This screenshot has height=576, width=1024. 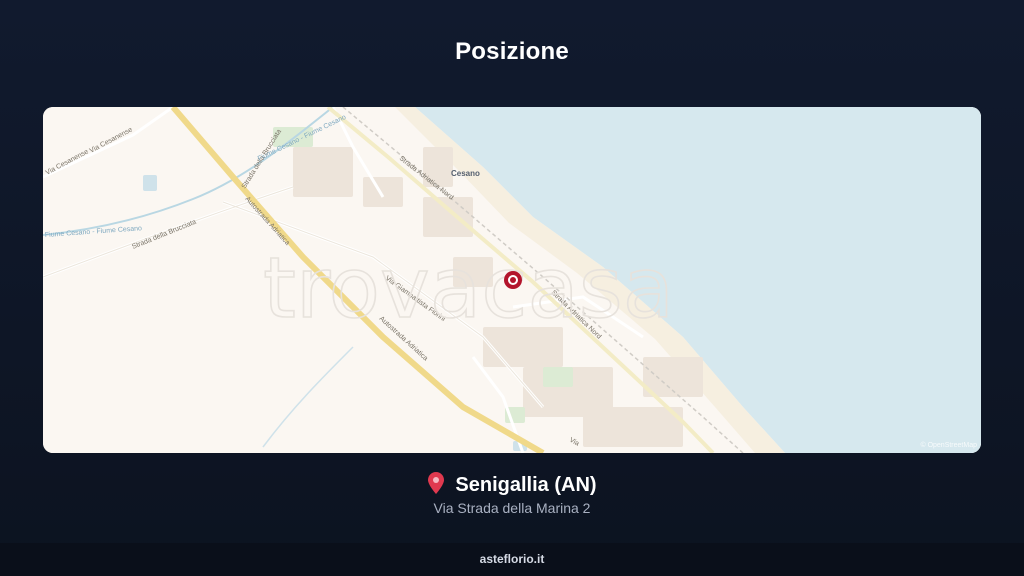 What do you see at coordinates (512, 508) in the screenshot?
I see `location-address: Via Strada della Marina 2` at bounding box center [512, 508].